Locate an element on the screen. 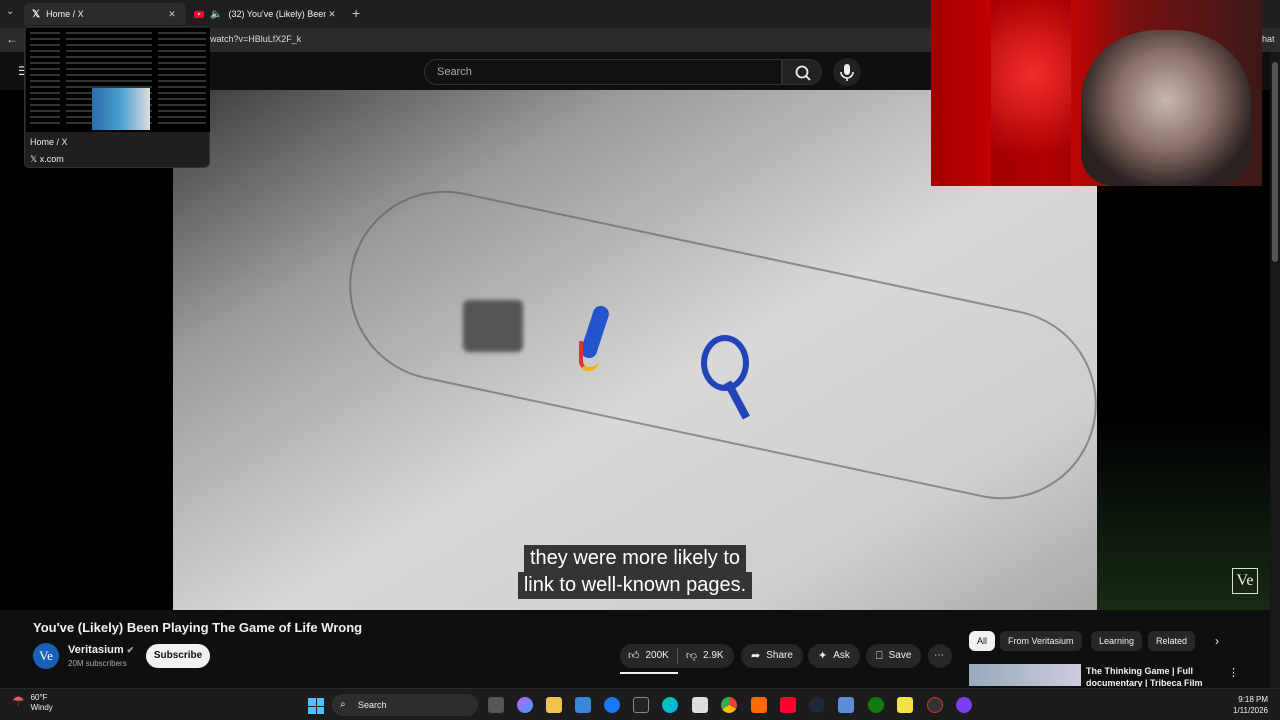  dislike-button: 👎︎ 2.9K is located at coordinates (705, 656).